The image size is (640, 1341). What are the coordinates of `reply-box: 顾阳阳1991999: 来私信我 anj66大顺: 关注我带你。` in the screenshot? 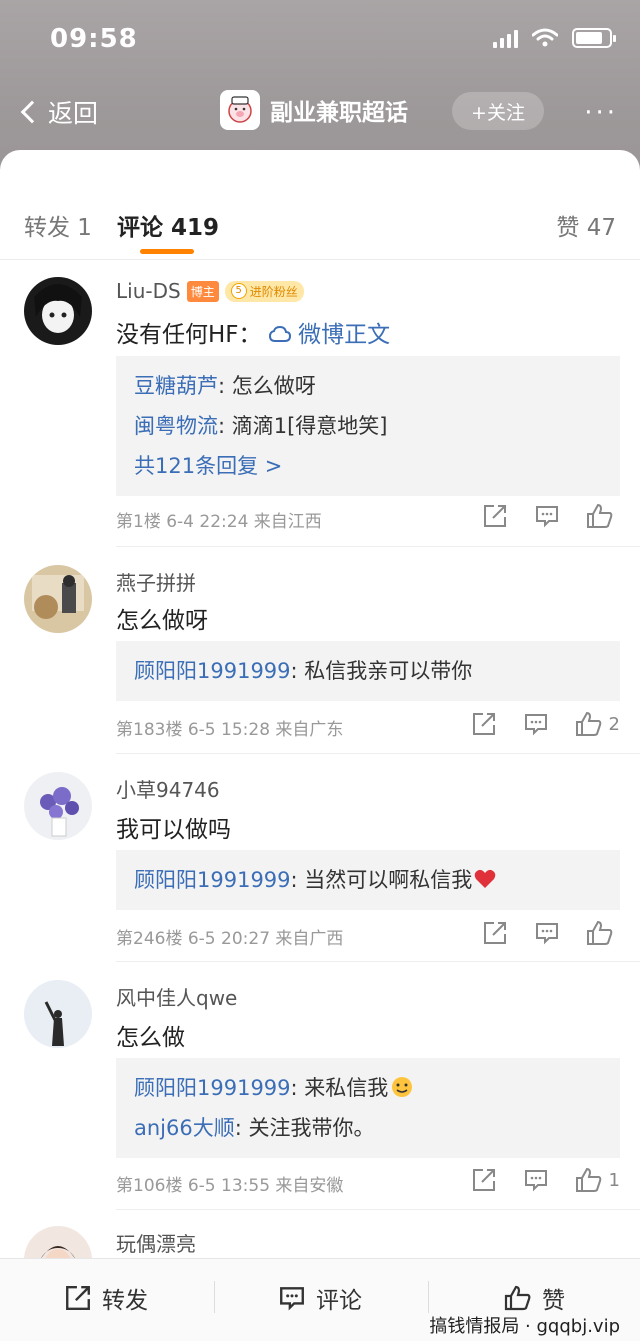 It's located at (368, 1108).